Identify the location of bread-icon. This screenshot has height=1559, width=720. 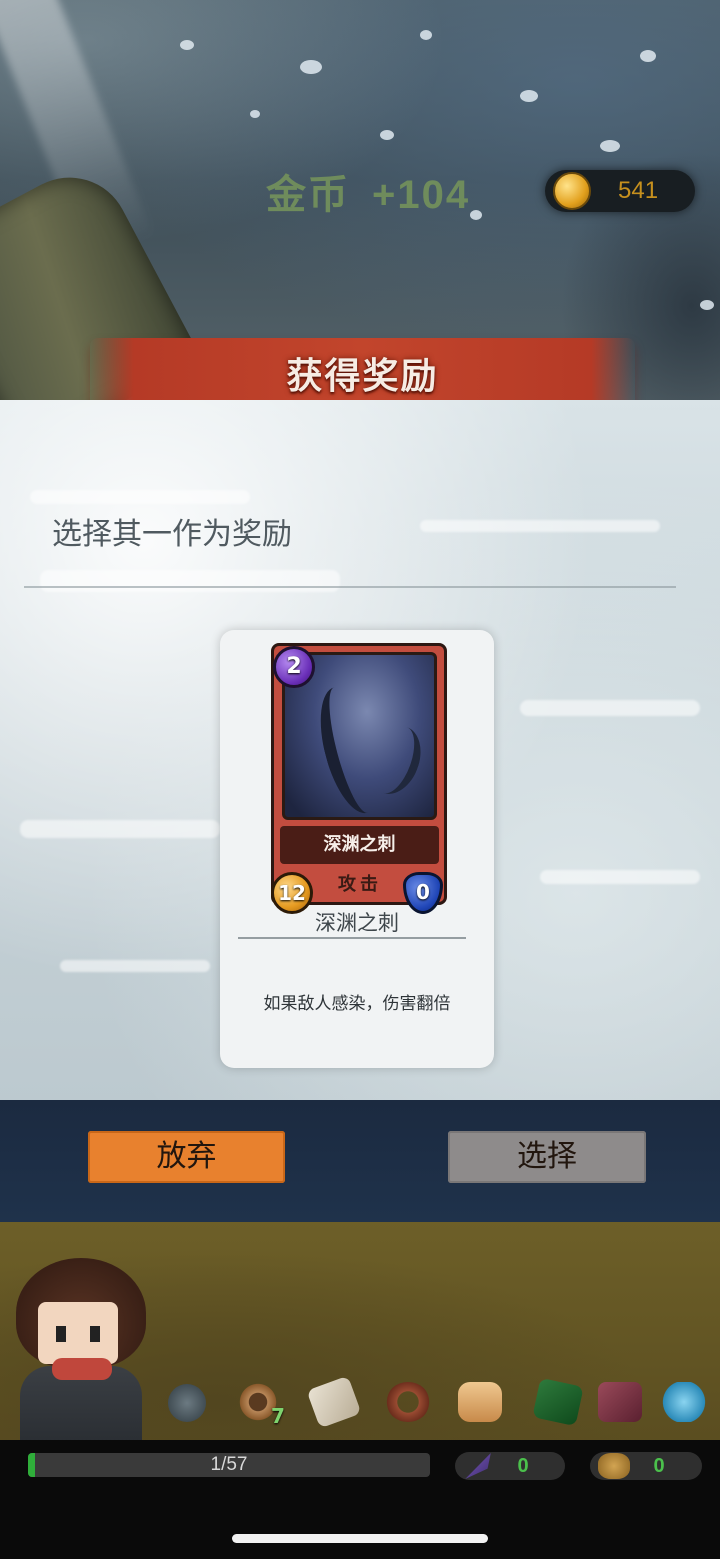
(480, 1402).